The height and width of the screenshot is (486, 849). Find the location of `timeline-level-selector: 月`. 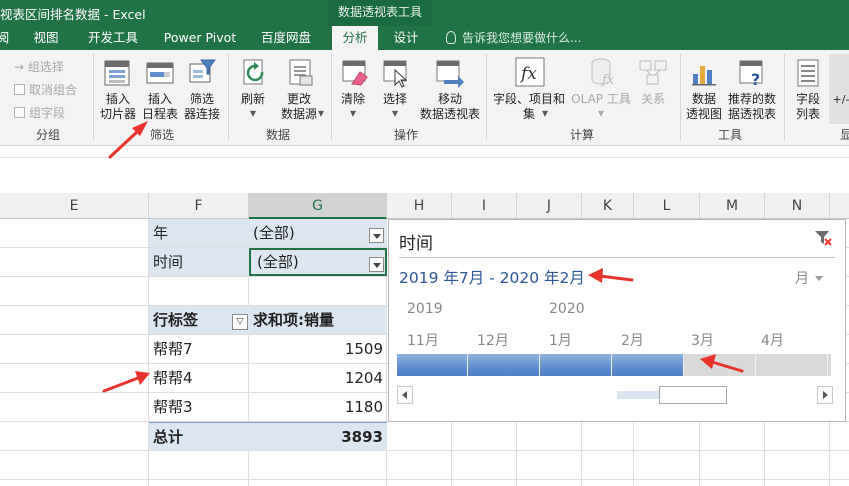

timeline-level-selector: 月 is located at coordinates (809, 278).